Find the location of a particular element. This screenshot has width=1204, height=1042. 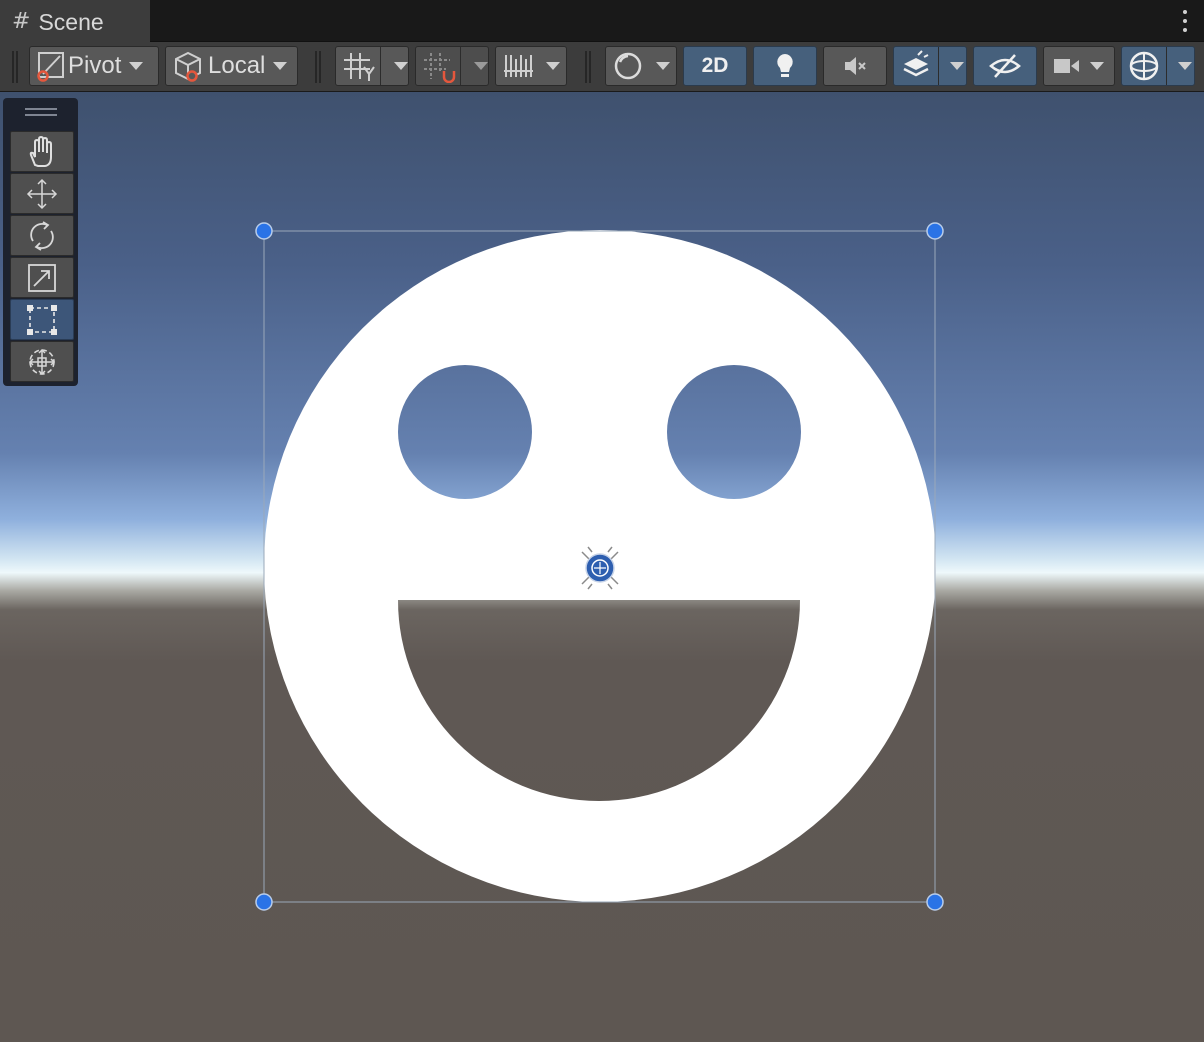

tools-overlay is located at coordinates (40, 242).